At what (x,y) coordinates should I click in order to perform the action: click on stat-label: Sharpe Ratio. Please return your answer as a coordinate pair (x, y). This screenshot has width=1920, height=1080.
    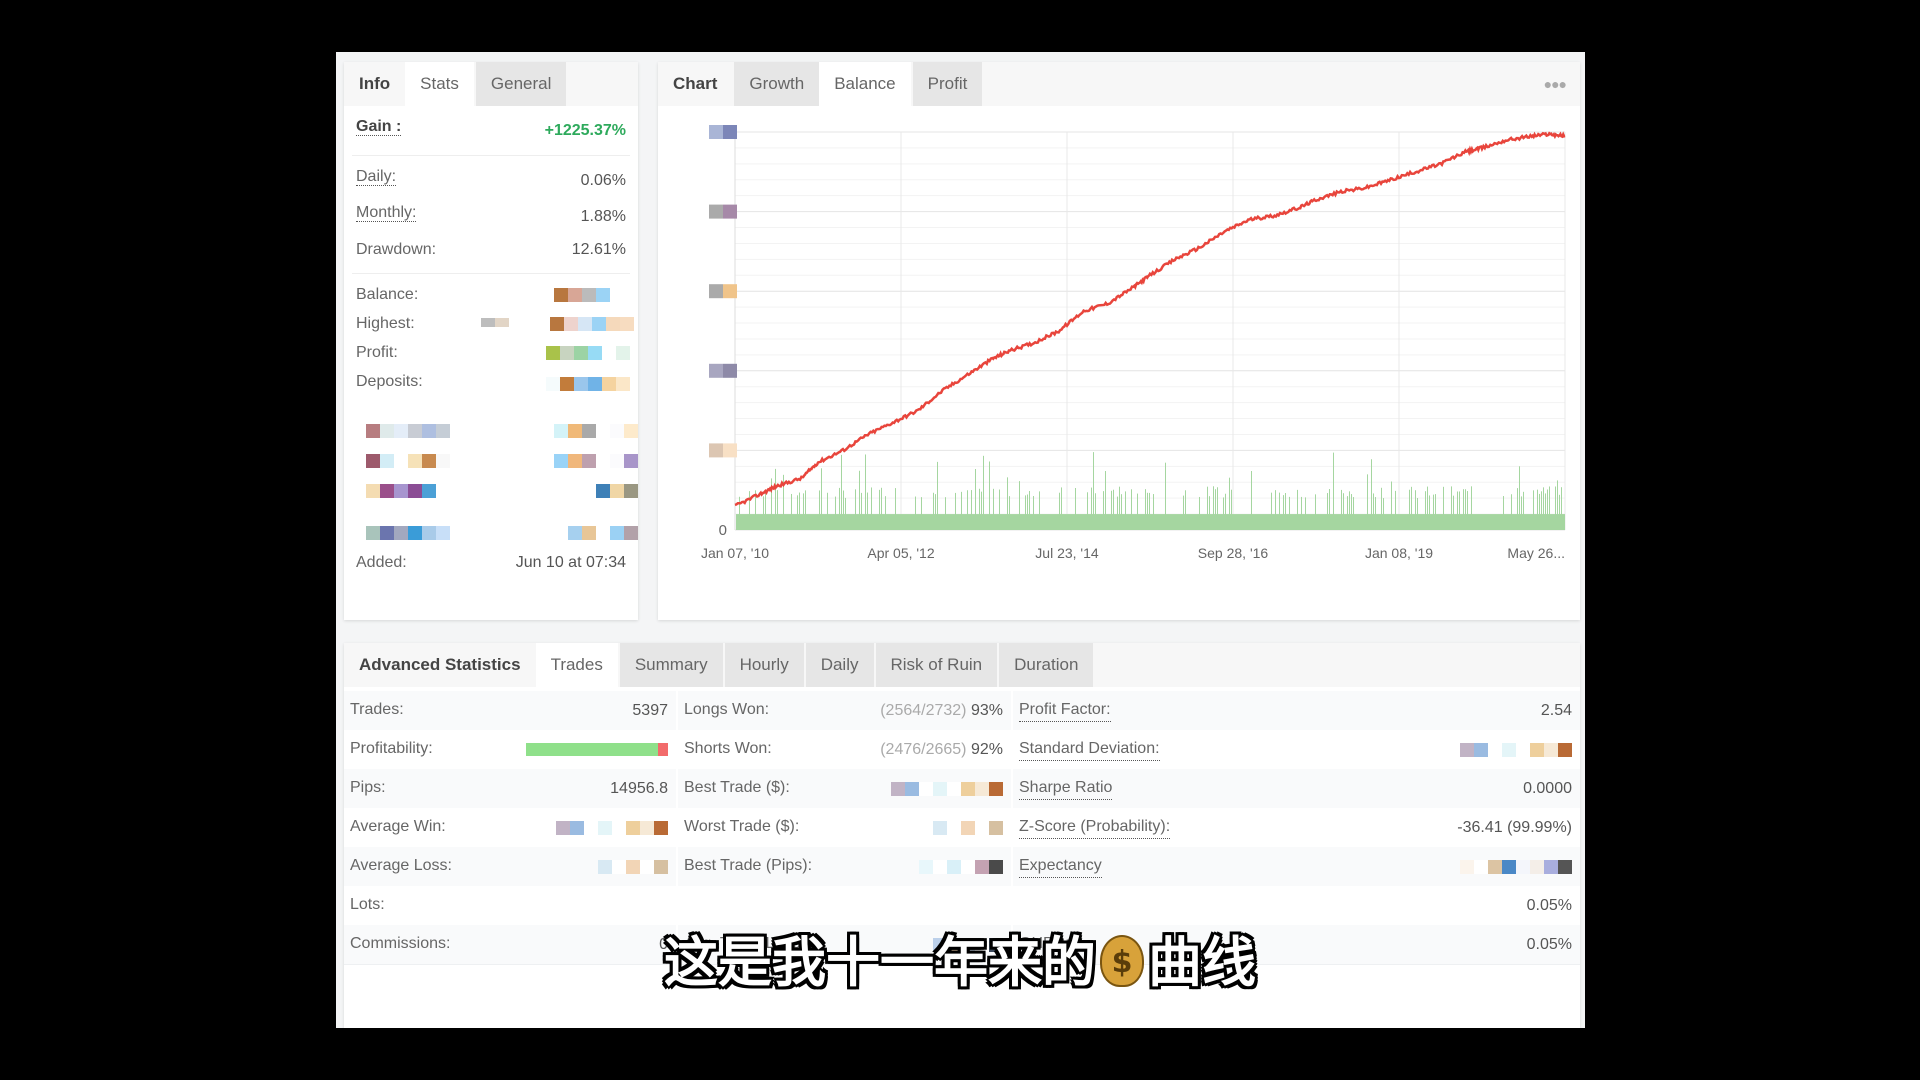
    Looking at the image, I should click on (1066, 788).